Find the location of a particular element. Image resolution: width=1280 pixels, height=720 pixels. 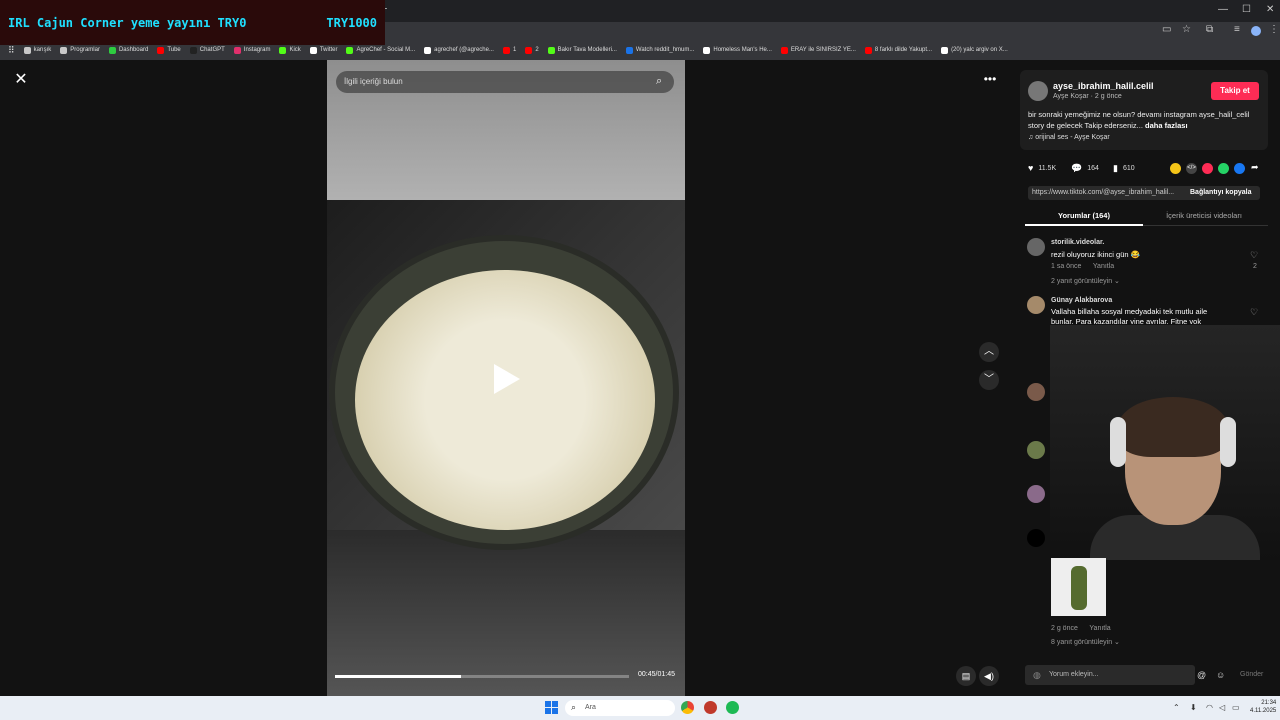

comment-image-figure is located at coordinates (1079, 588).